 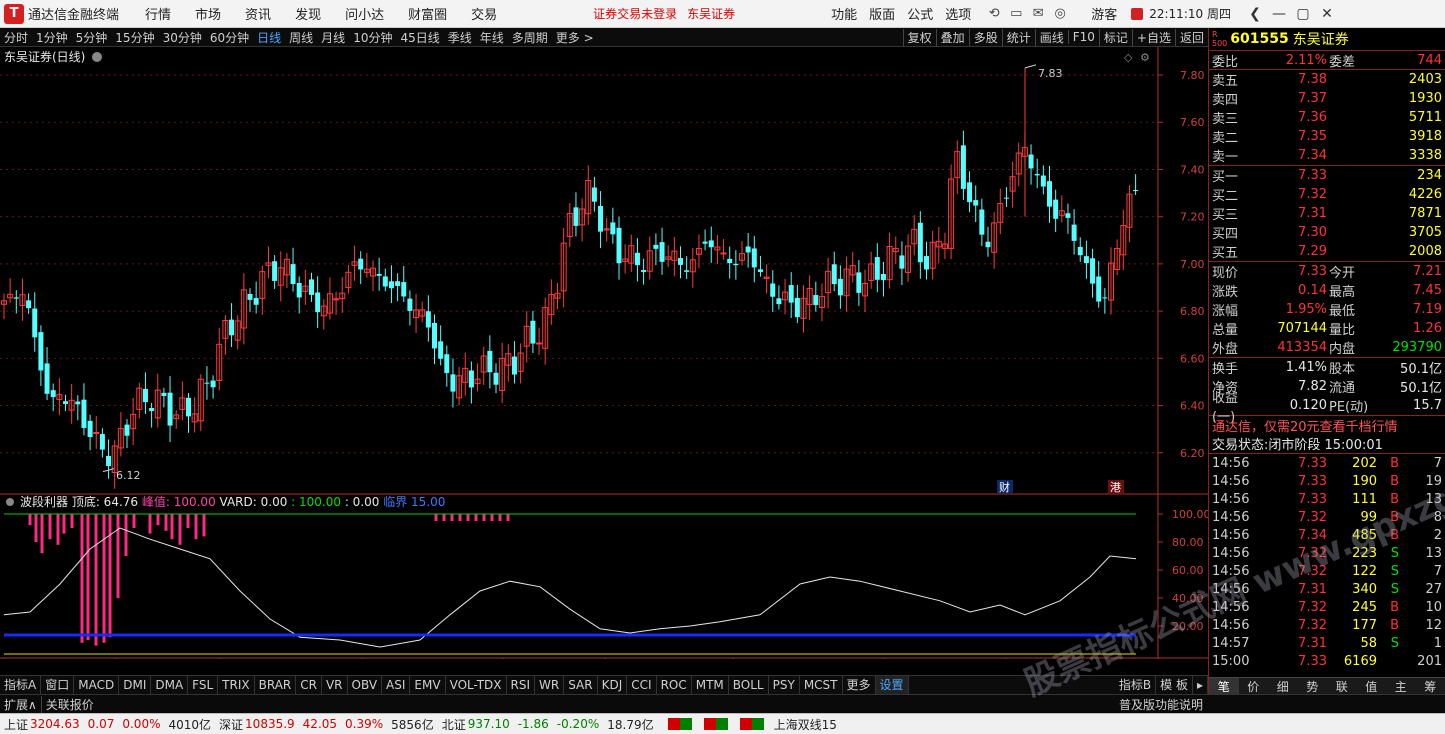 I want to click on indicator-tab: PSY, so click(x=784, y=685).